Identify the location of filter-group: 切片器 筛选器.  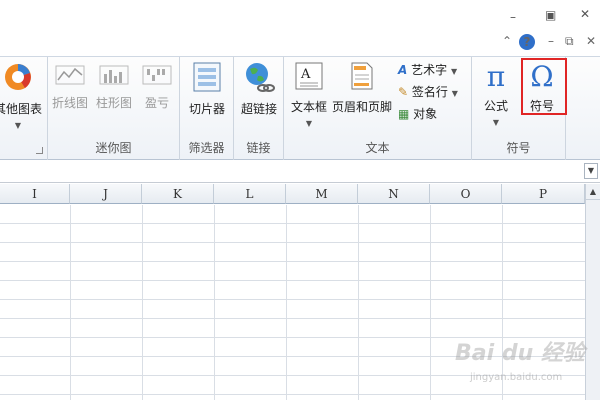
(207, 108).